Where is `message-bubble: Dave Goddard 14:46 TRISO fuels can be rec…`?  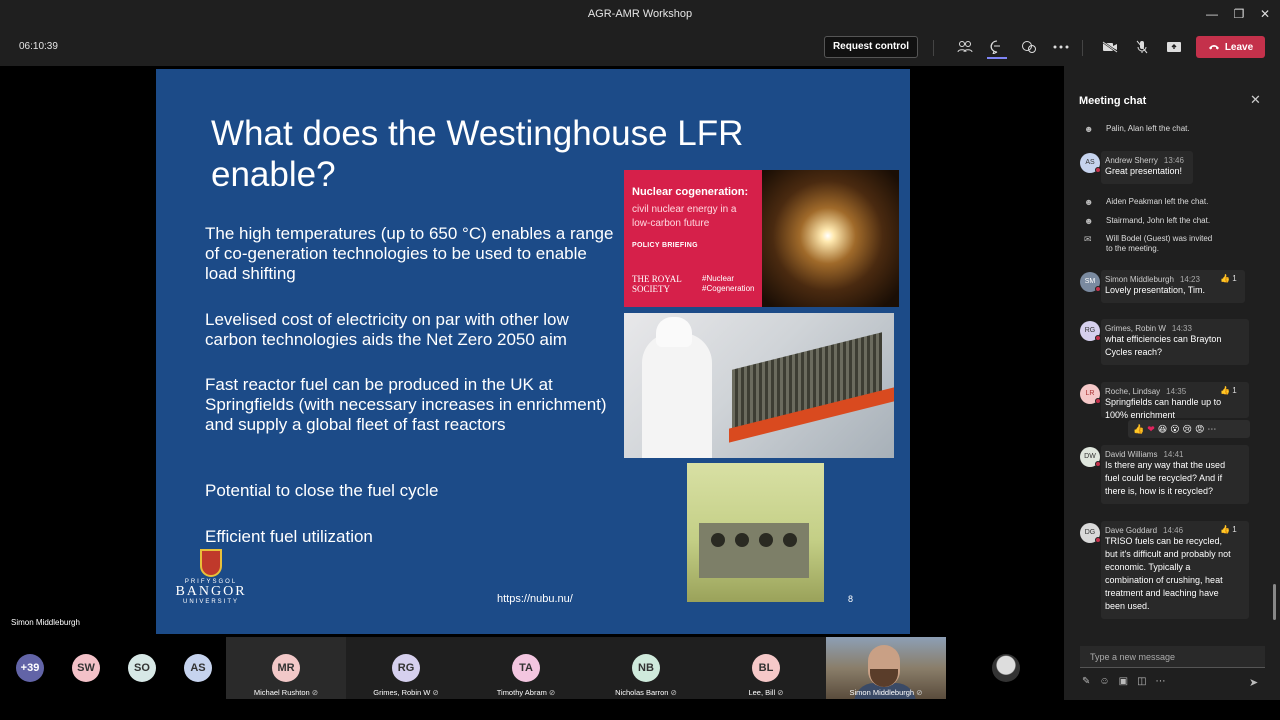
message-bubble: Dave Goddard 14:46 TRISO fuels can be rec… is located at coordinates (1175, 570).